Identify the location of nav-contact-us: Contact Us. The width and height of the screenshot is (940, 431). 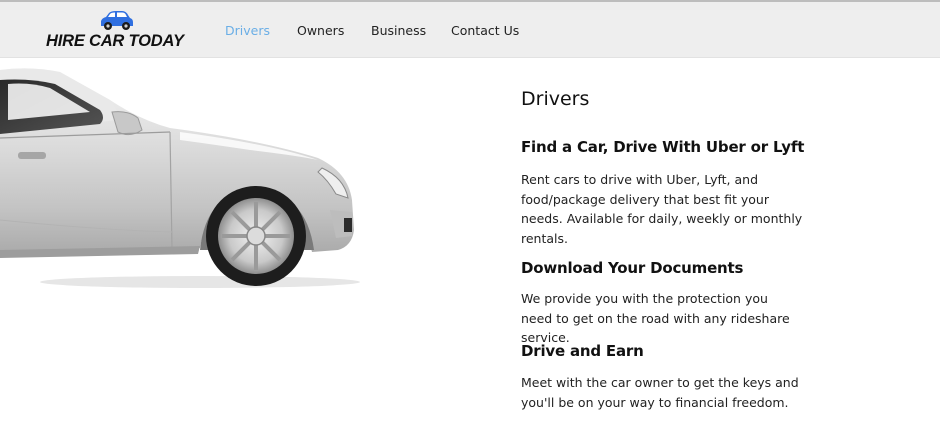
(485, 30).